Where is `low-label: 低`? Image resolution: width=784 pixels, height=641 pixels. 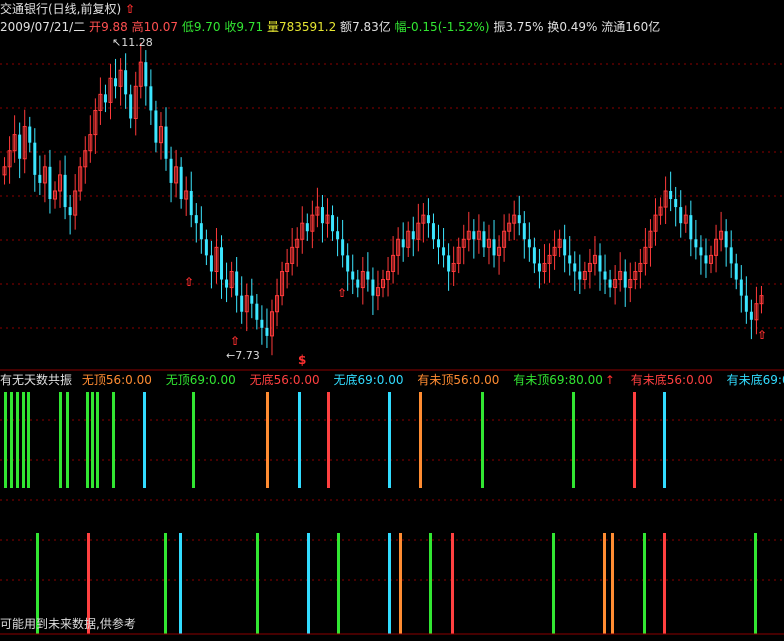
low-label: 低 is located at coordinates (187, 27).